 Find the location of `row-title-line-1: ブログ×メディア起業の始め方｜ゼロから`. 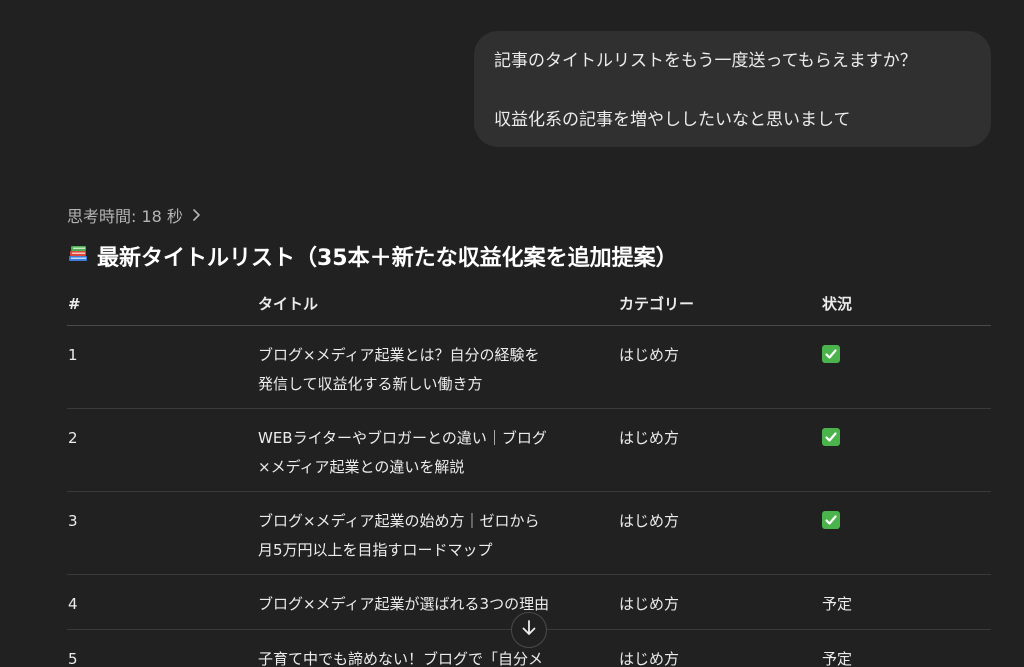

row-title-line-1: ブログ×メディア起業の始め方｜ゼロから is located at coordinates (399, 521).